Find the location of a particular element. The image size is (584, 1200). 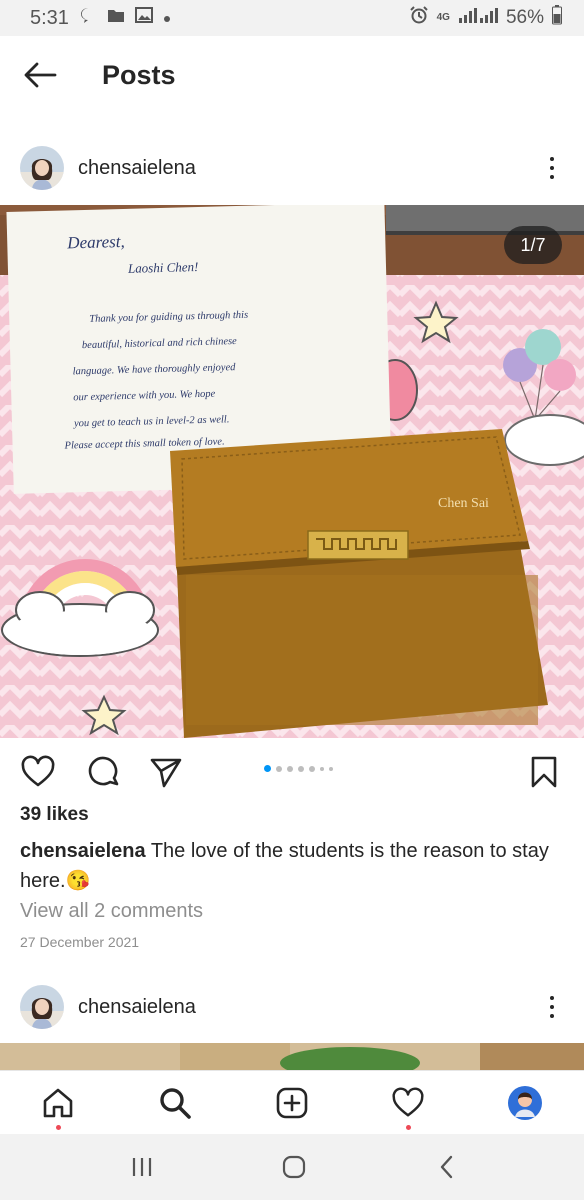

page-header: Posts is located at coordinates (292, 75).